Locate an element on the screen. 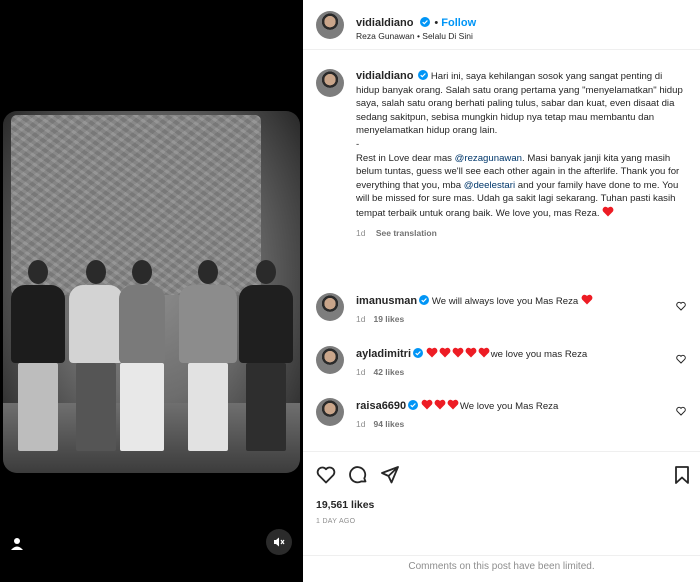  comment-likes: 42 likes is located at coordinates (388, 372).